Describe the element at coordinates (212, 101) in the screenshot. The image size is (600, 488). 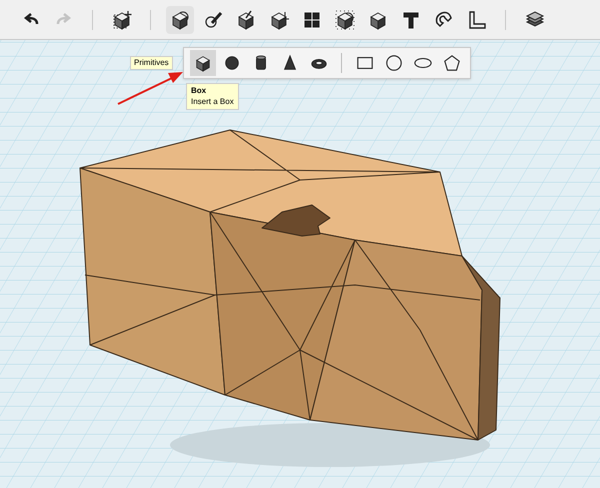
I see `tooltip-description: Insert a Box` at that location.